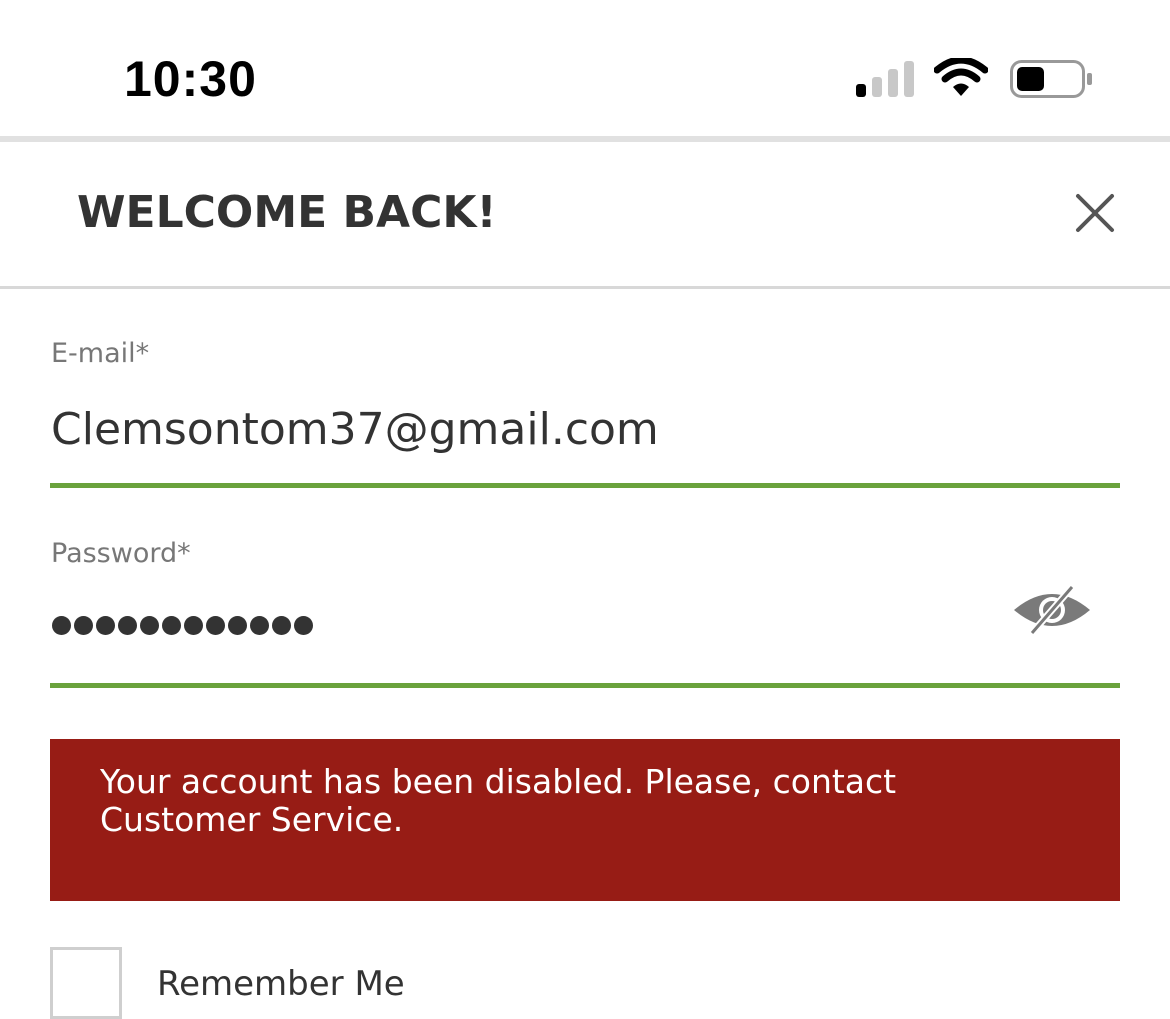  Describe the element at coordinates (281, 984) in the screenshot. I see `remember-me-label: Remember Me` at that location.